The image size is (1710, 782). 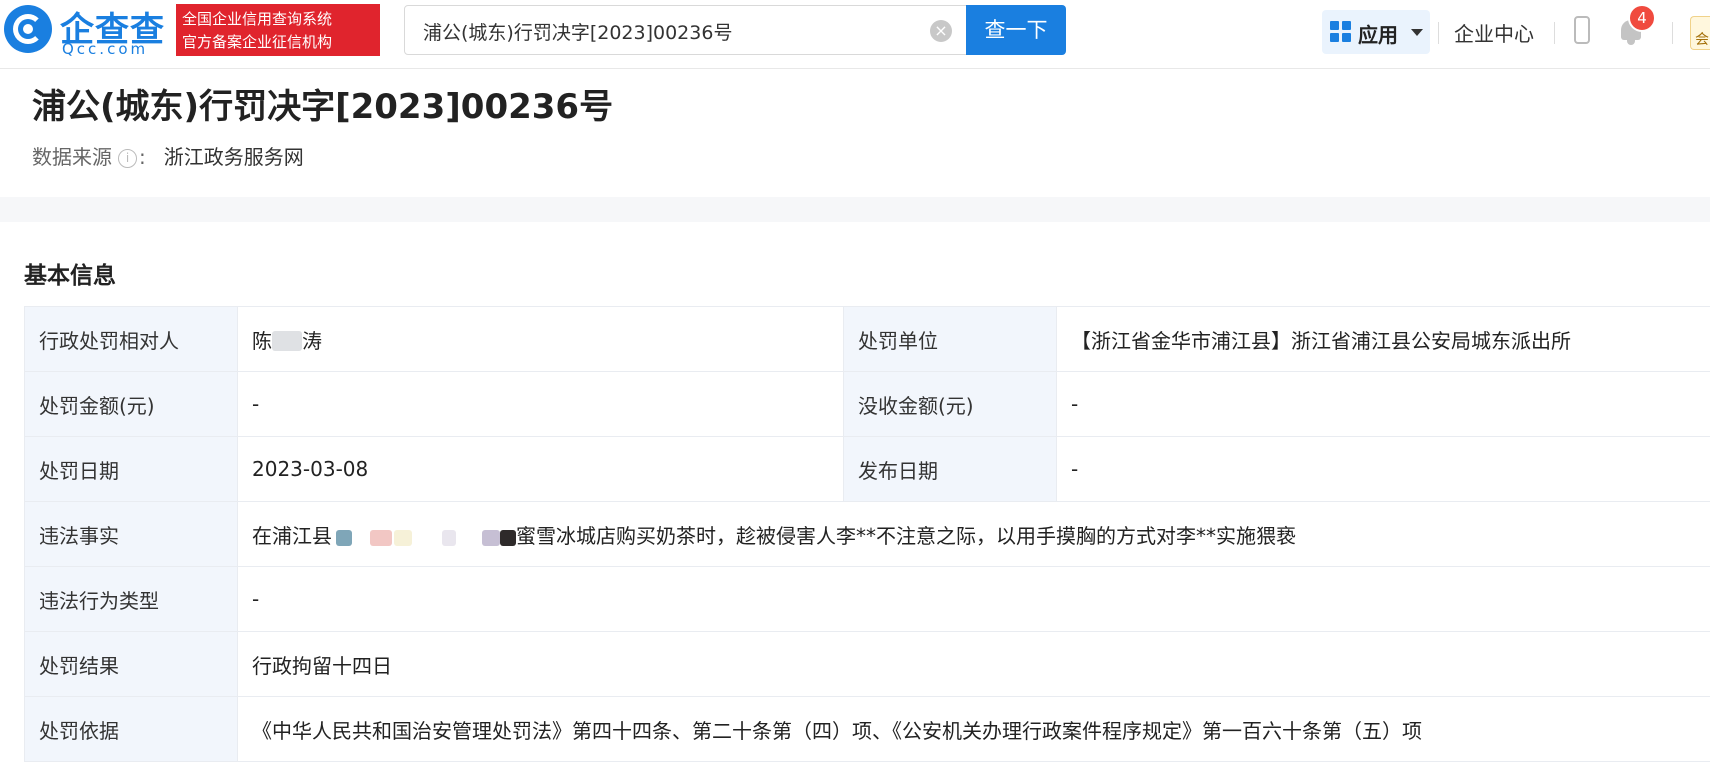 What do you see at coordinates (131, 729) in the screenshot?
I see `basis-label: 处罚依据` at bounding box center [131, 729].